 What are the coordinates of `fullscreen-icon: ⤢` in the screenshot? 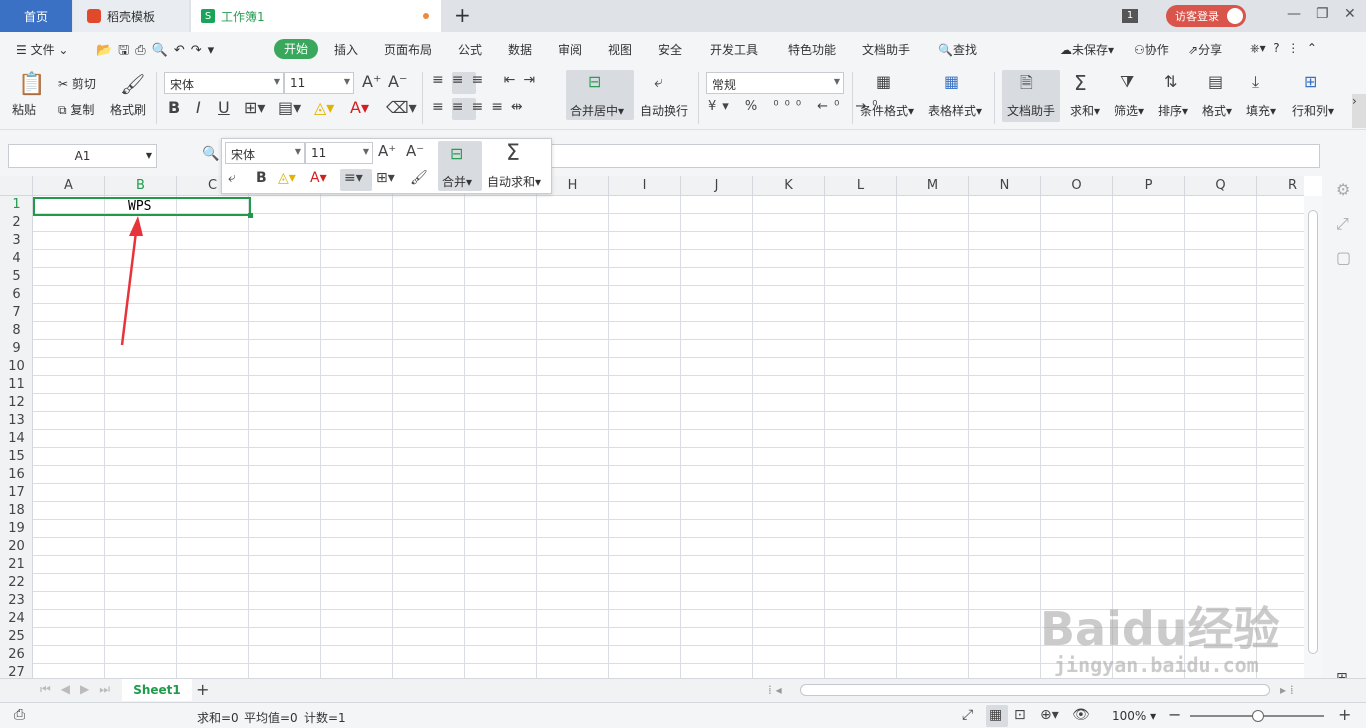 It's located at (967, 715).